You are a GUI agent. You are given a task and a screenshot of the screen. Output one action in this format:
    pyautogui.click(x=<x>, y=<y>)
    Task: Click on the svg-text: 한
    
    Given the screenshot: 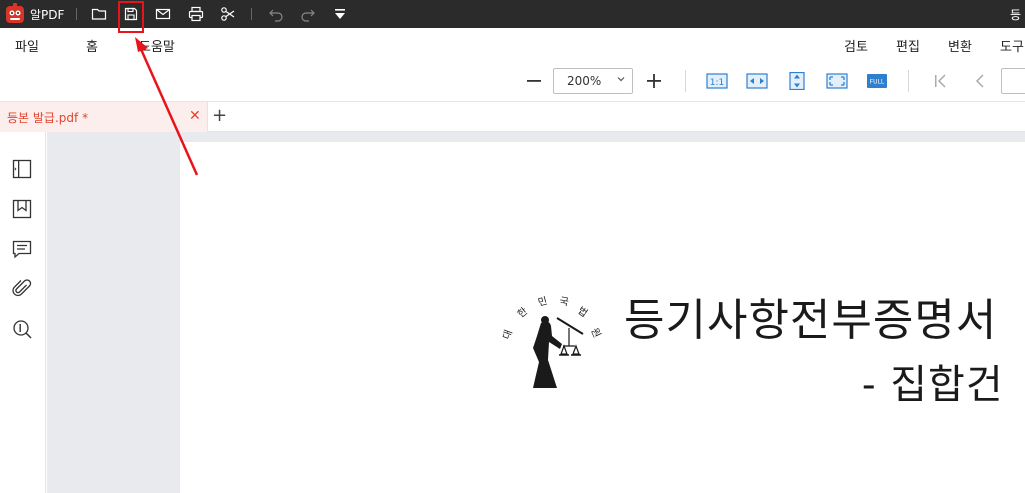 What is the action you would take?
    pyautogui.click(x=522, y=312)
    